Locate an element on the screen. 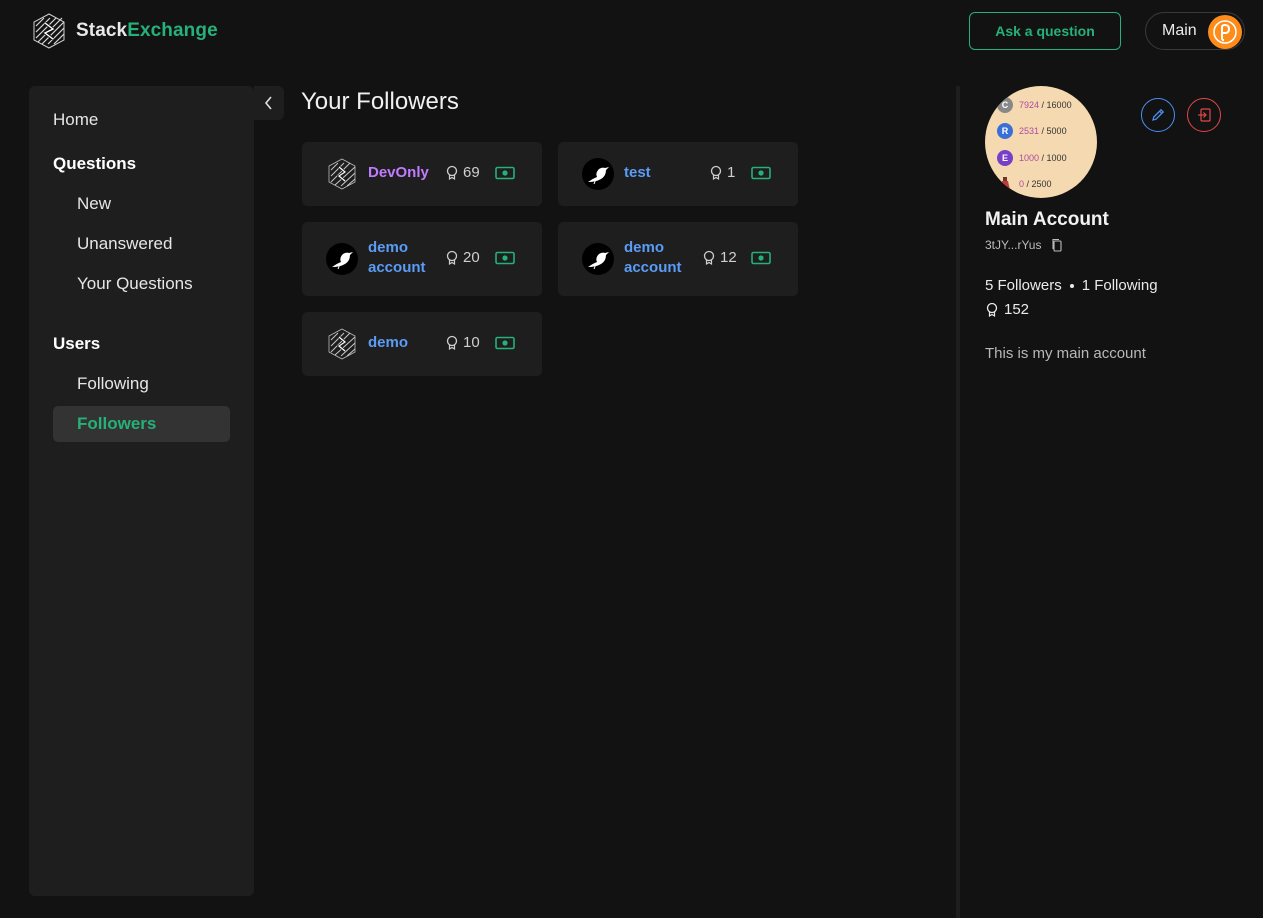 The height and width of the screenshot is (918, 1263). follow-counts: 5 Followers 1 Following is located at coordinates (1071, 285).